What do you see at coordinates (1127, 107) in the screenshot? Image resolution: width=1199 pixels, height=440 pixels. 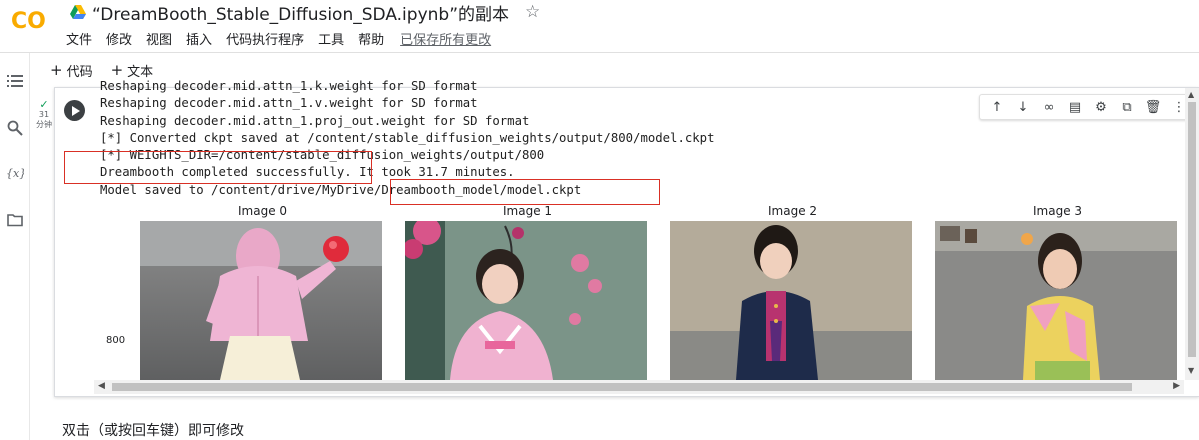 I see `mirror-cell-icon: ⧉` at bounding box center [1127, 107].